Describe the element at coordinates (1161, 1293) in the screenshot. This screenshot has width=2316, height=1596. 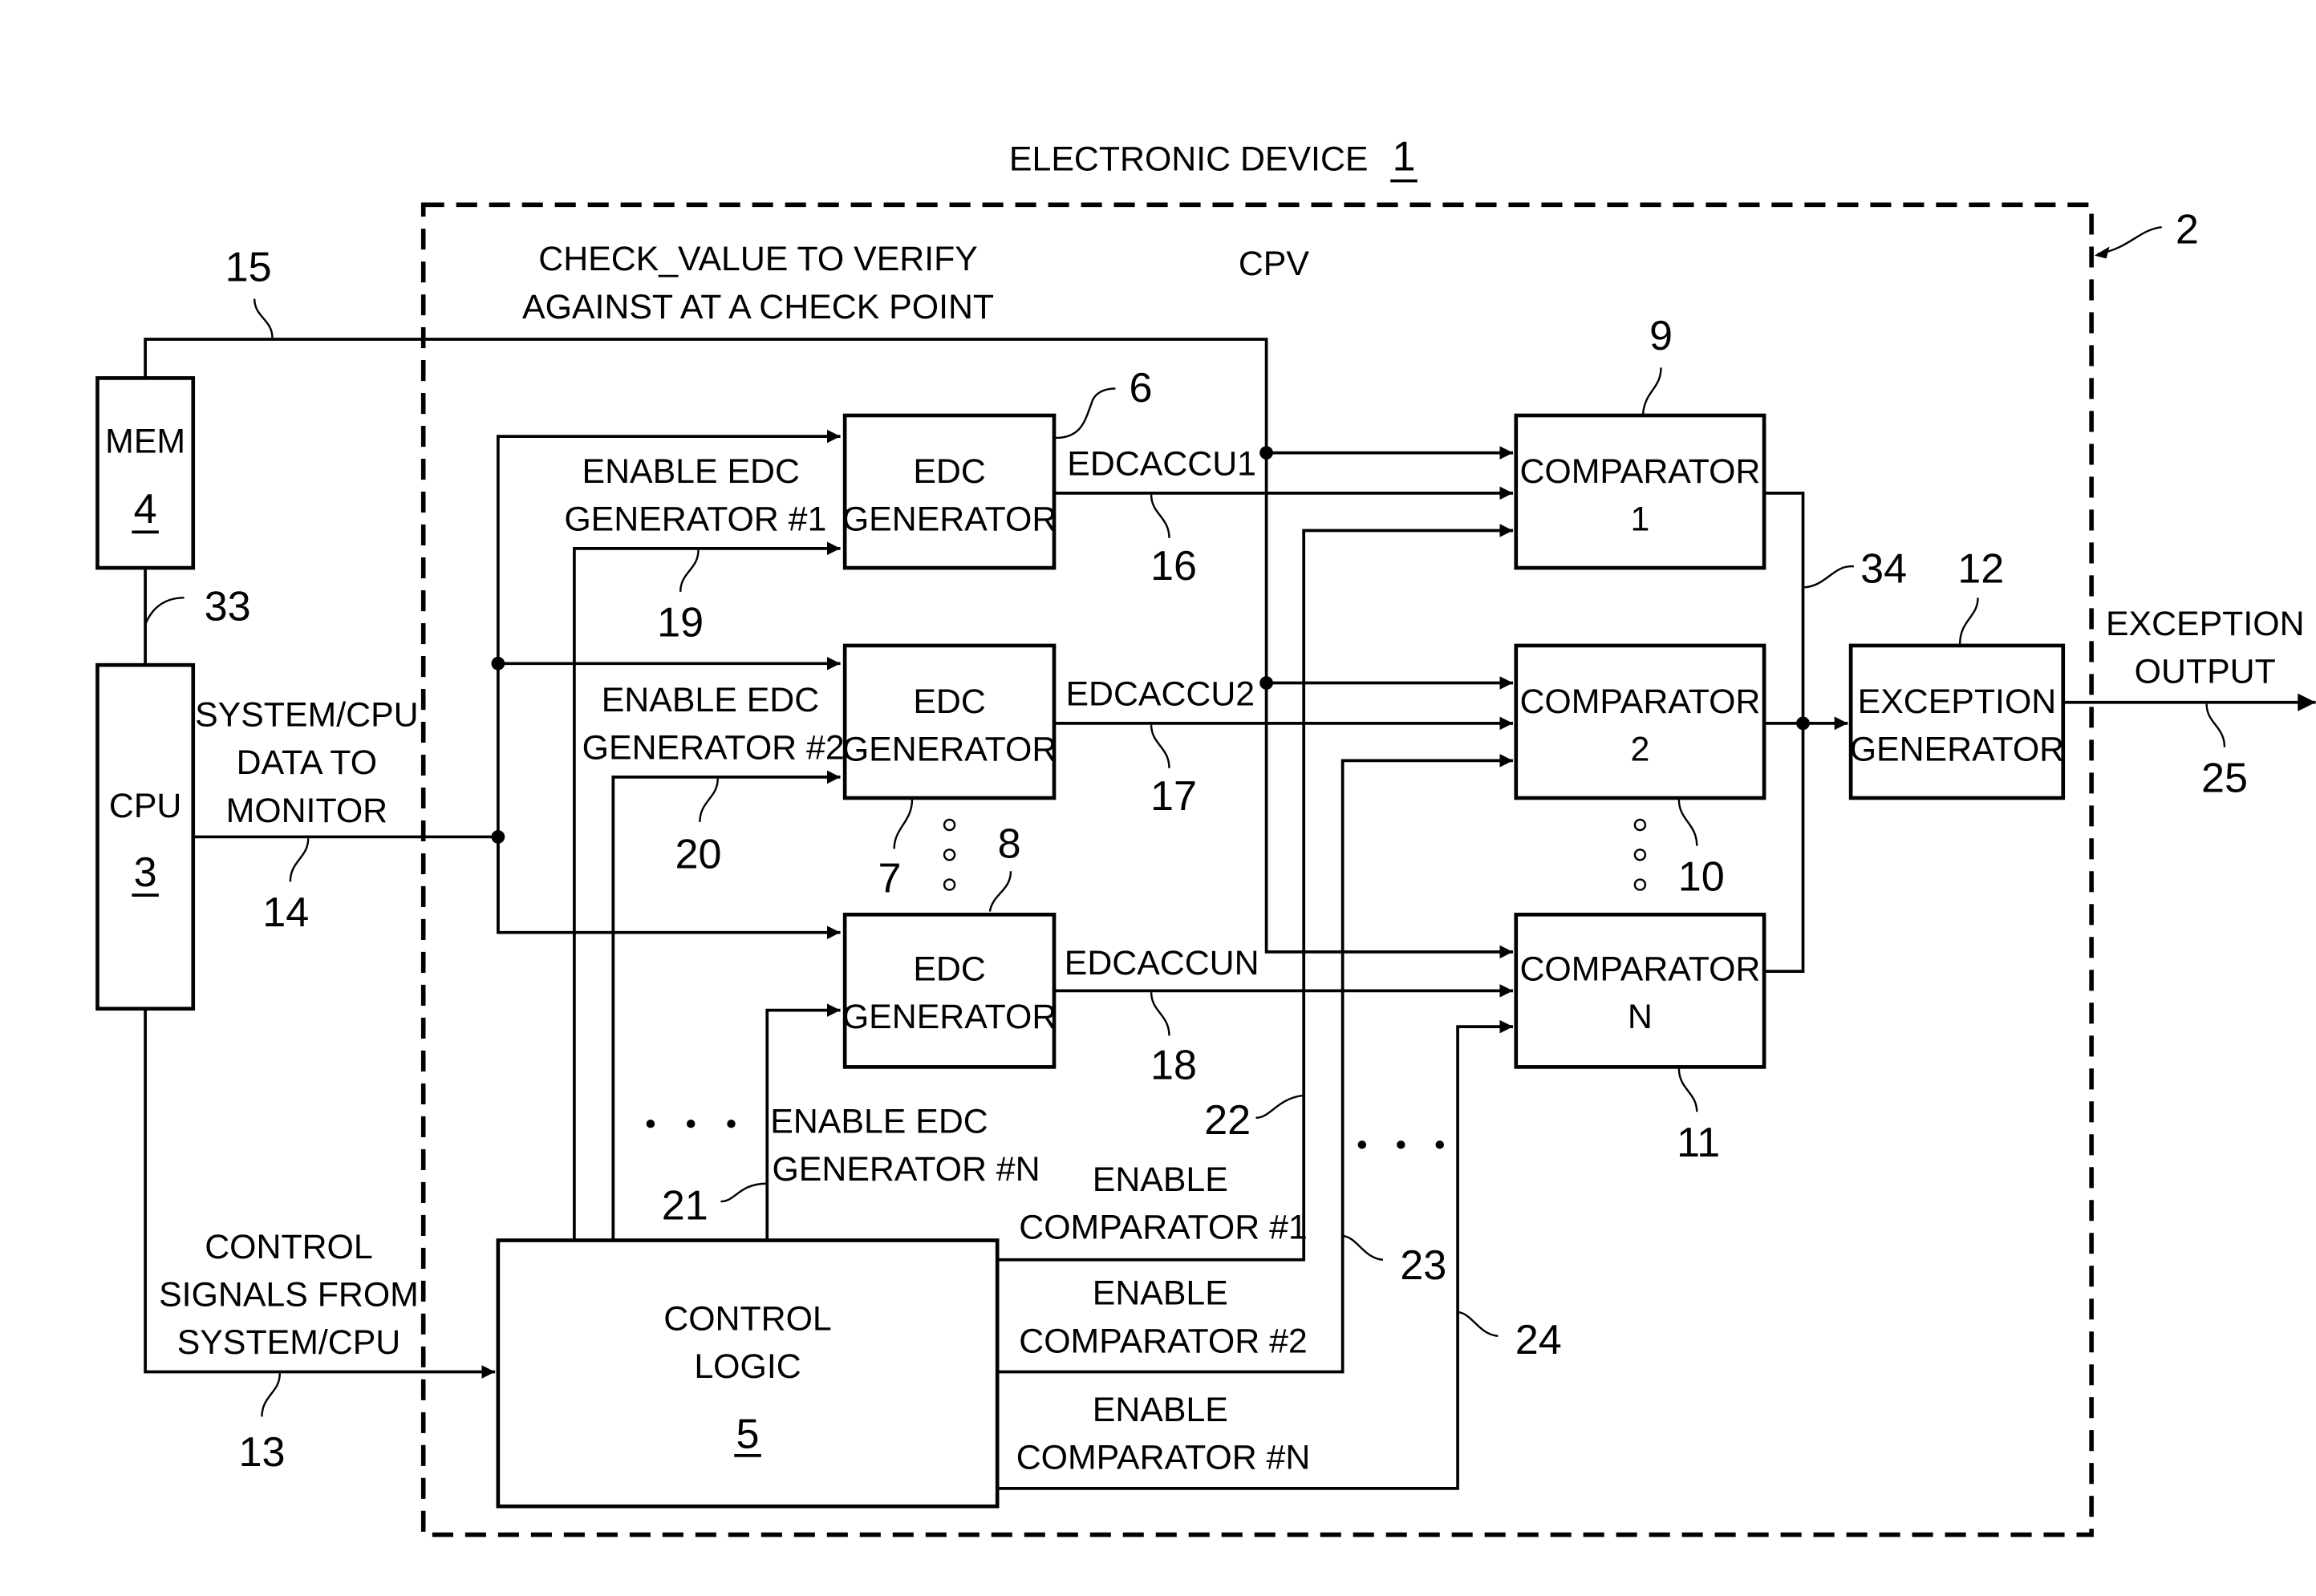
I see `enable-comparator-2-label-1: ENABLE` at that location.